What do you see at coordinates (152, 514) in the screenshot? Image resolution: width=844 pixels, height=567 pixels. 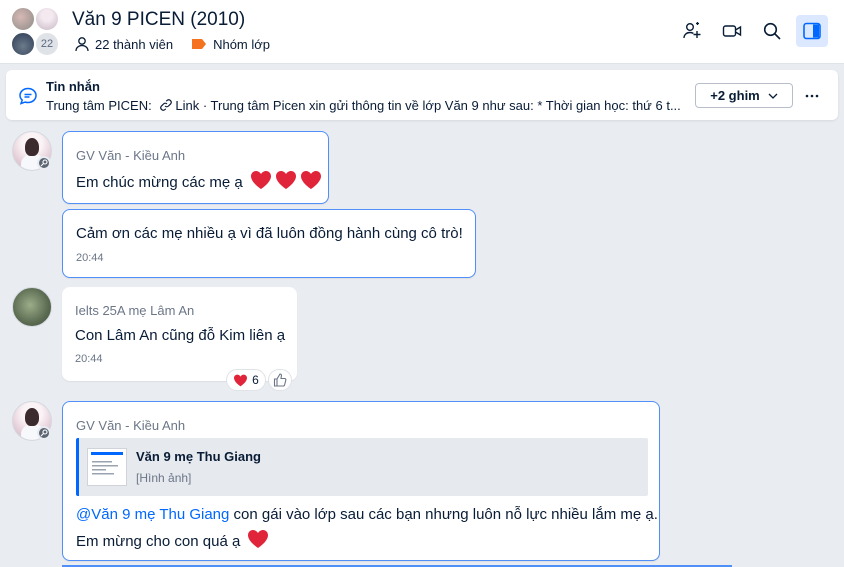 I see `user-mention: @Văn 9 mẹ Thu Giang` at bounding box center [152, 514].